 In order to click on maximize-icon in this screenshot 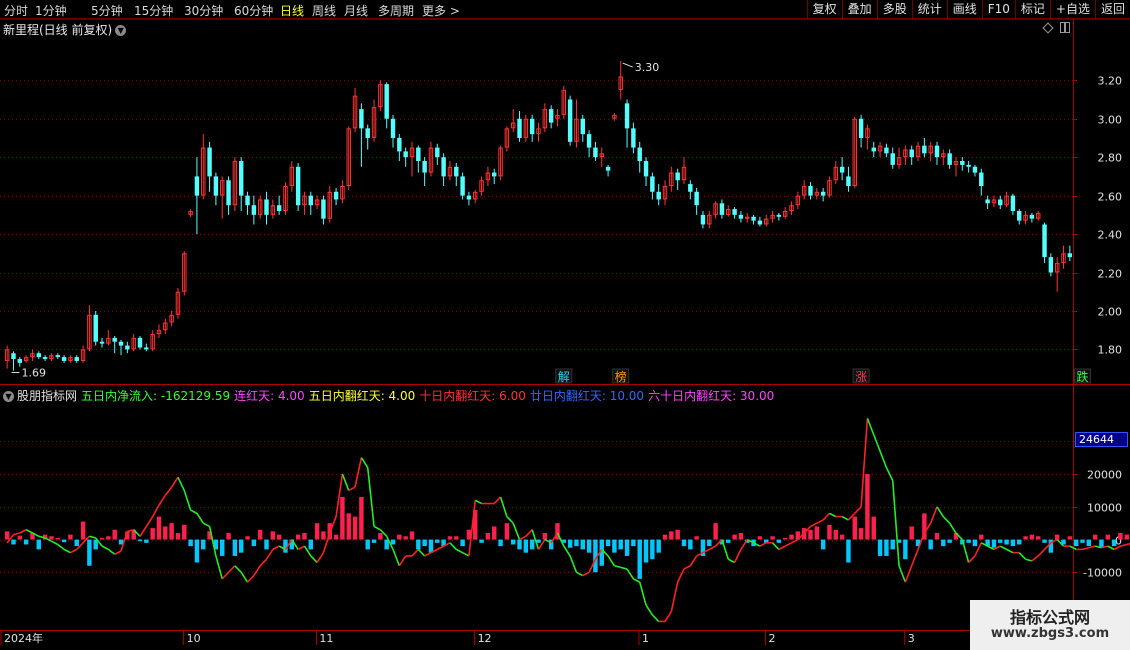, I will do `click(1065, 27)`.